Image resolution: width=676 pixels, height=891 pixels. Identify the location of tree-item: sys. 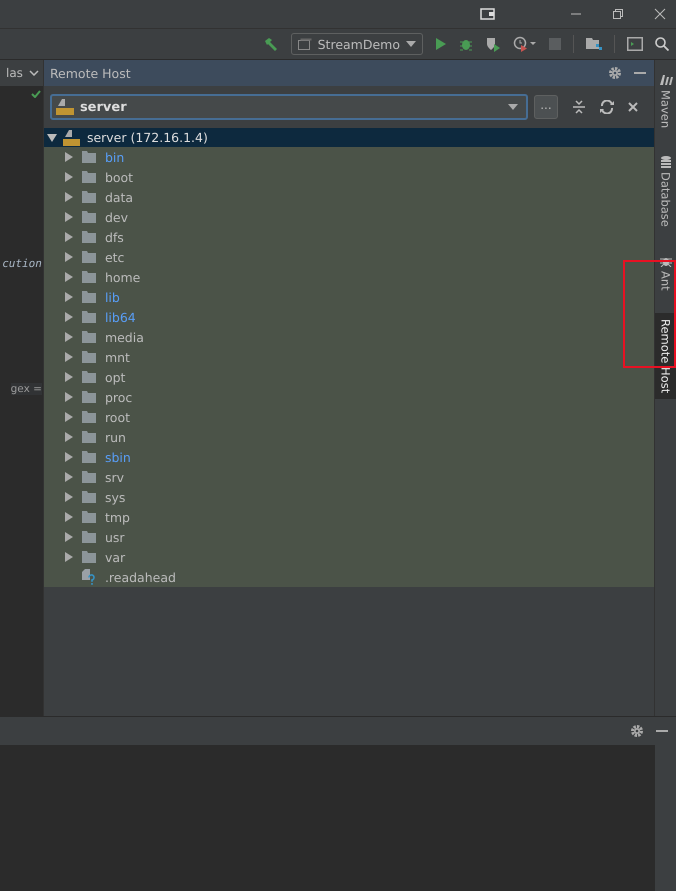
(349, 497).